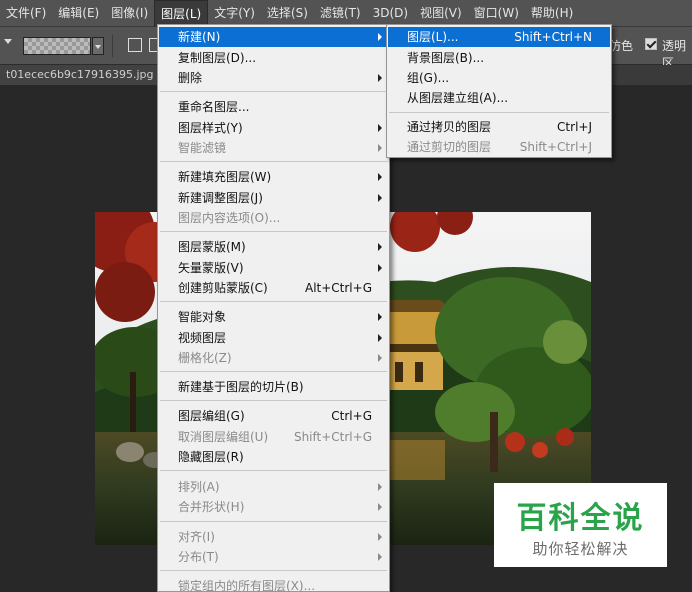 The image size is (692, 592). What do you see at coordinates (273, 128) in the screenshot?
I see `menu-item-layer-style: 图层样式(Y)` at bounding box center [273, 128].